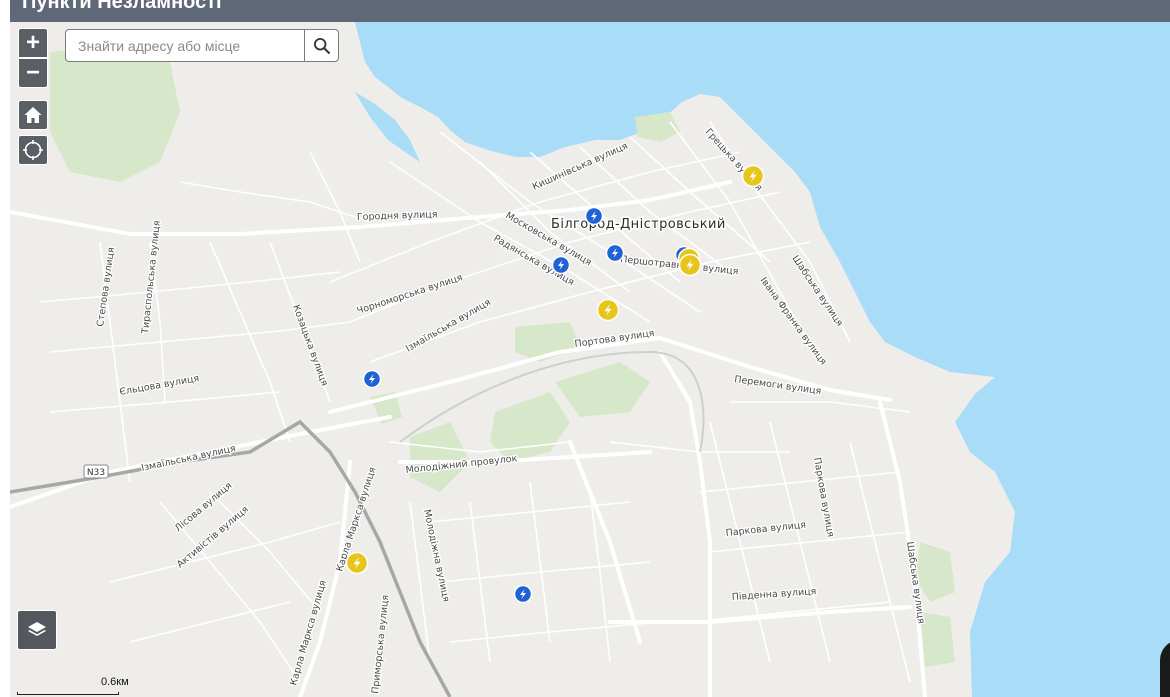 The height and width of the screenshot is (697, 1170). I want to click on zoom-out-button: −, so click(33, 73).